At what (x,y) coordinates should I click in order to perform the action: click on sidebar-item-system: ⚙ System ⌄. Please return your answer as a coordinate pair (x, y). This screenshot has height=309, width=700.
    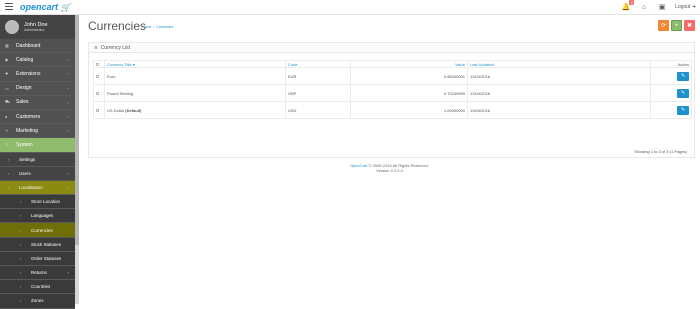
    Looking at the image, I should click on (37, 145).